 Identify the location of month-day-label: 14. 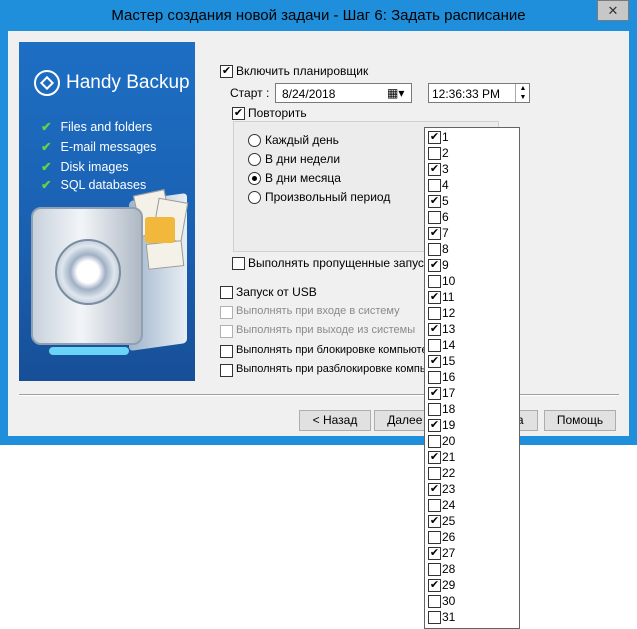
(449, 345).